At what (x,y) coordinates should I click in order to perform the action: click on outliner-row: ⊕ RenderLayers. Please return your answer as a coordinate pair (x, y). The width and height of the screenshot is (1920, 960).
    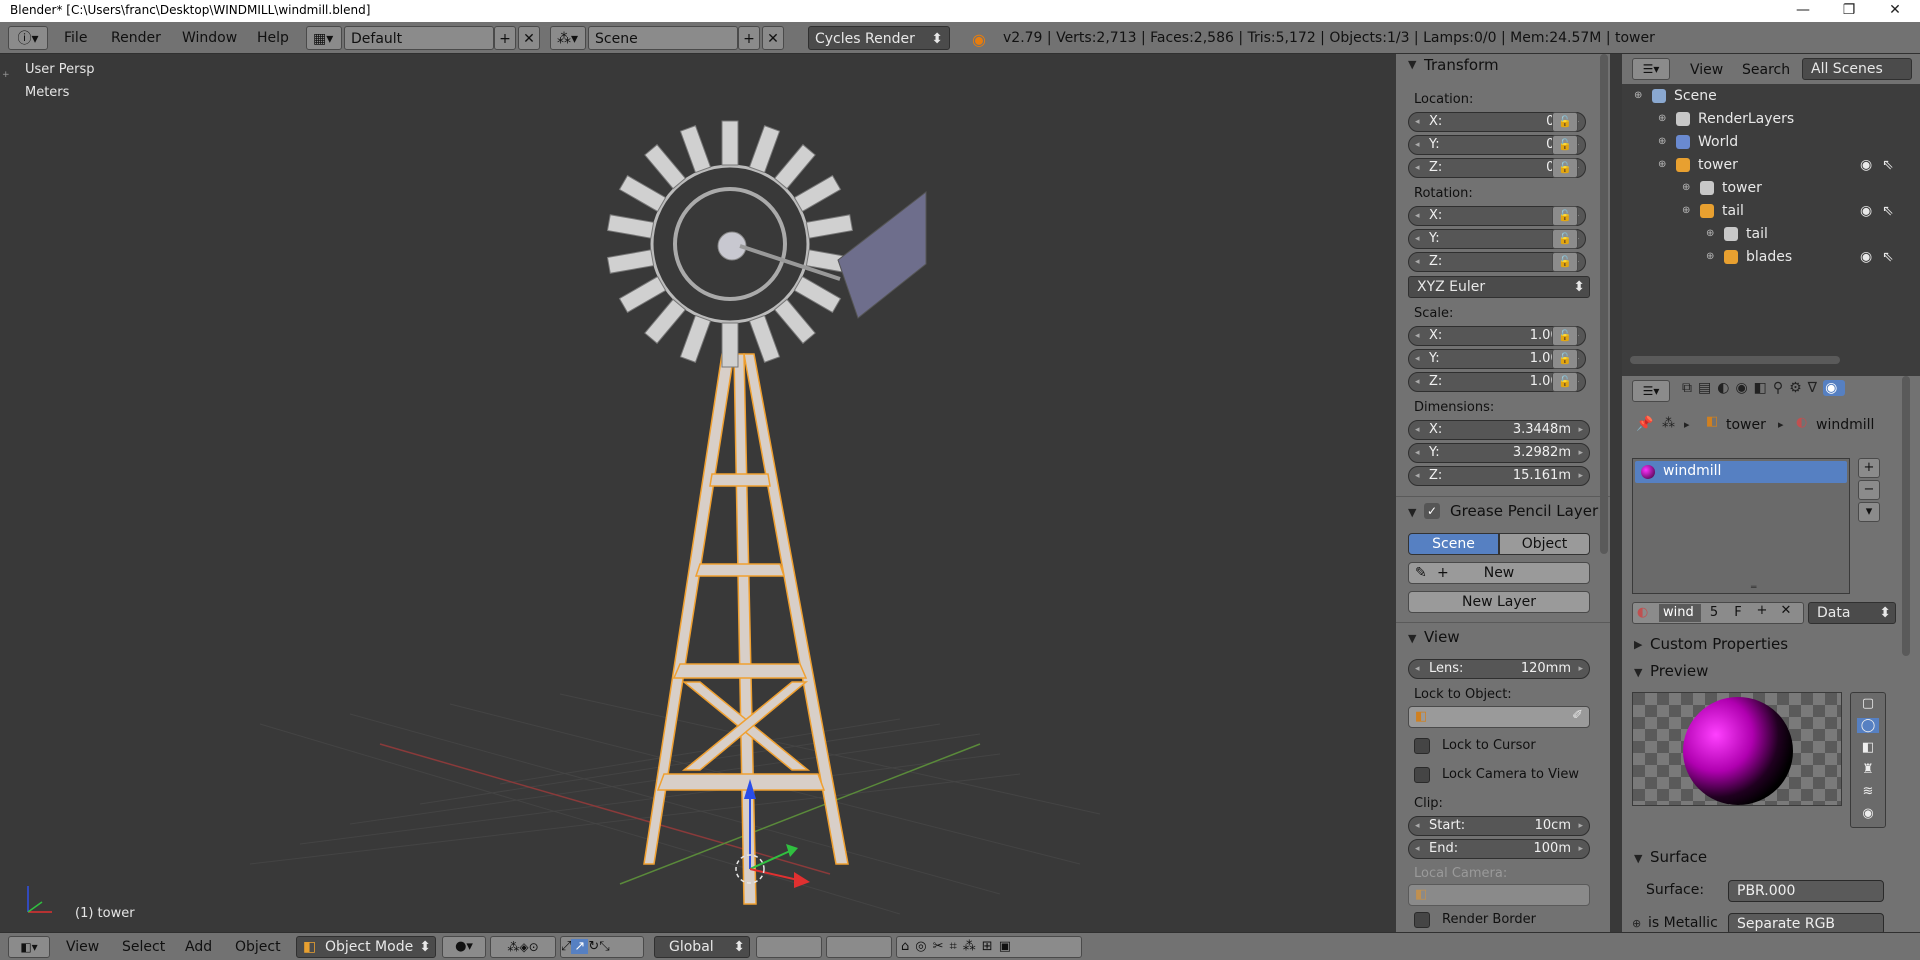
    Looking at the image, I should click on (1771, 119).